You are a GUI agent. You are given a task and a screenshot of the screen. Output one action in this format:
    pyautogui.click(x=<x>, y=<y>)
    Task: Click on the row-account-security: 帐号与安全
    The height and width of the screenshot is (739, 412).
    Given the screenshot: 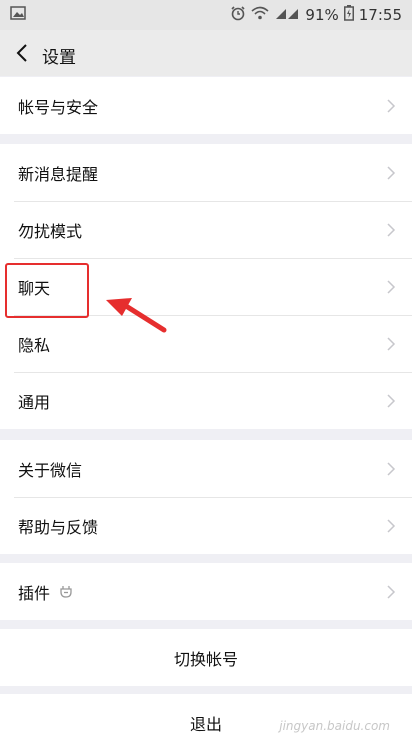 What is the action you would take?
    pyautogui.click(x=206, y=105)
    